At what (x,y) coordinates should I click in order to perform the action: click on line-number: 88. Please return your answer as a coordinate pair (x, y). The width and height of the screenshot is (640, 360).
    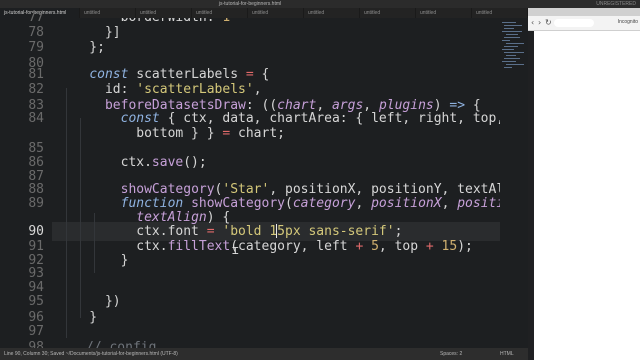
    Looking at the image, I should click on (36, 189).